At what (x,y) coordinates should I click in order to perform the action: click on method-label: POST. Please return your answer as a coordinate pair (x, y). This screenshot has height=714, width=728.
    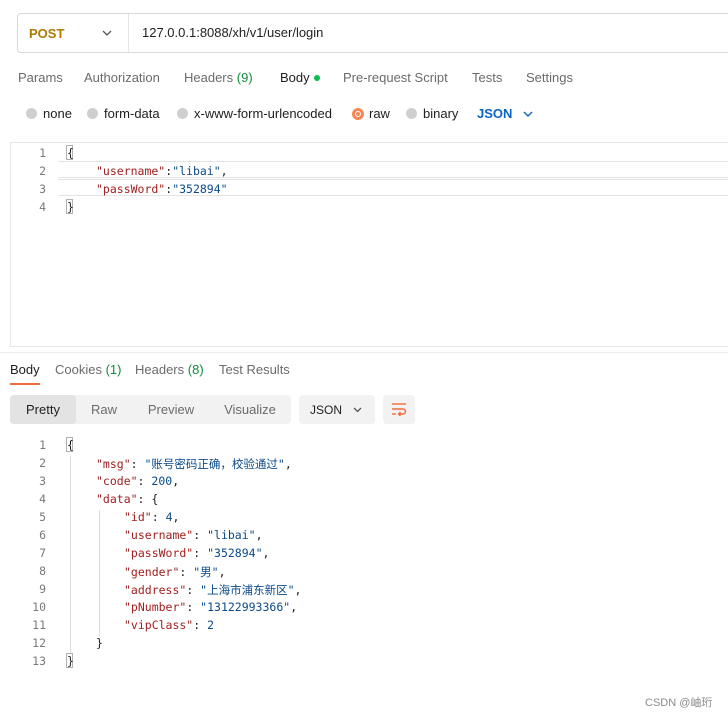
    Looking at the image, I should click on (47, 33).